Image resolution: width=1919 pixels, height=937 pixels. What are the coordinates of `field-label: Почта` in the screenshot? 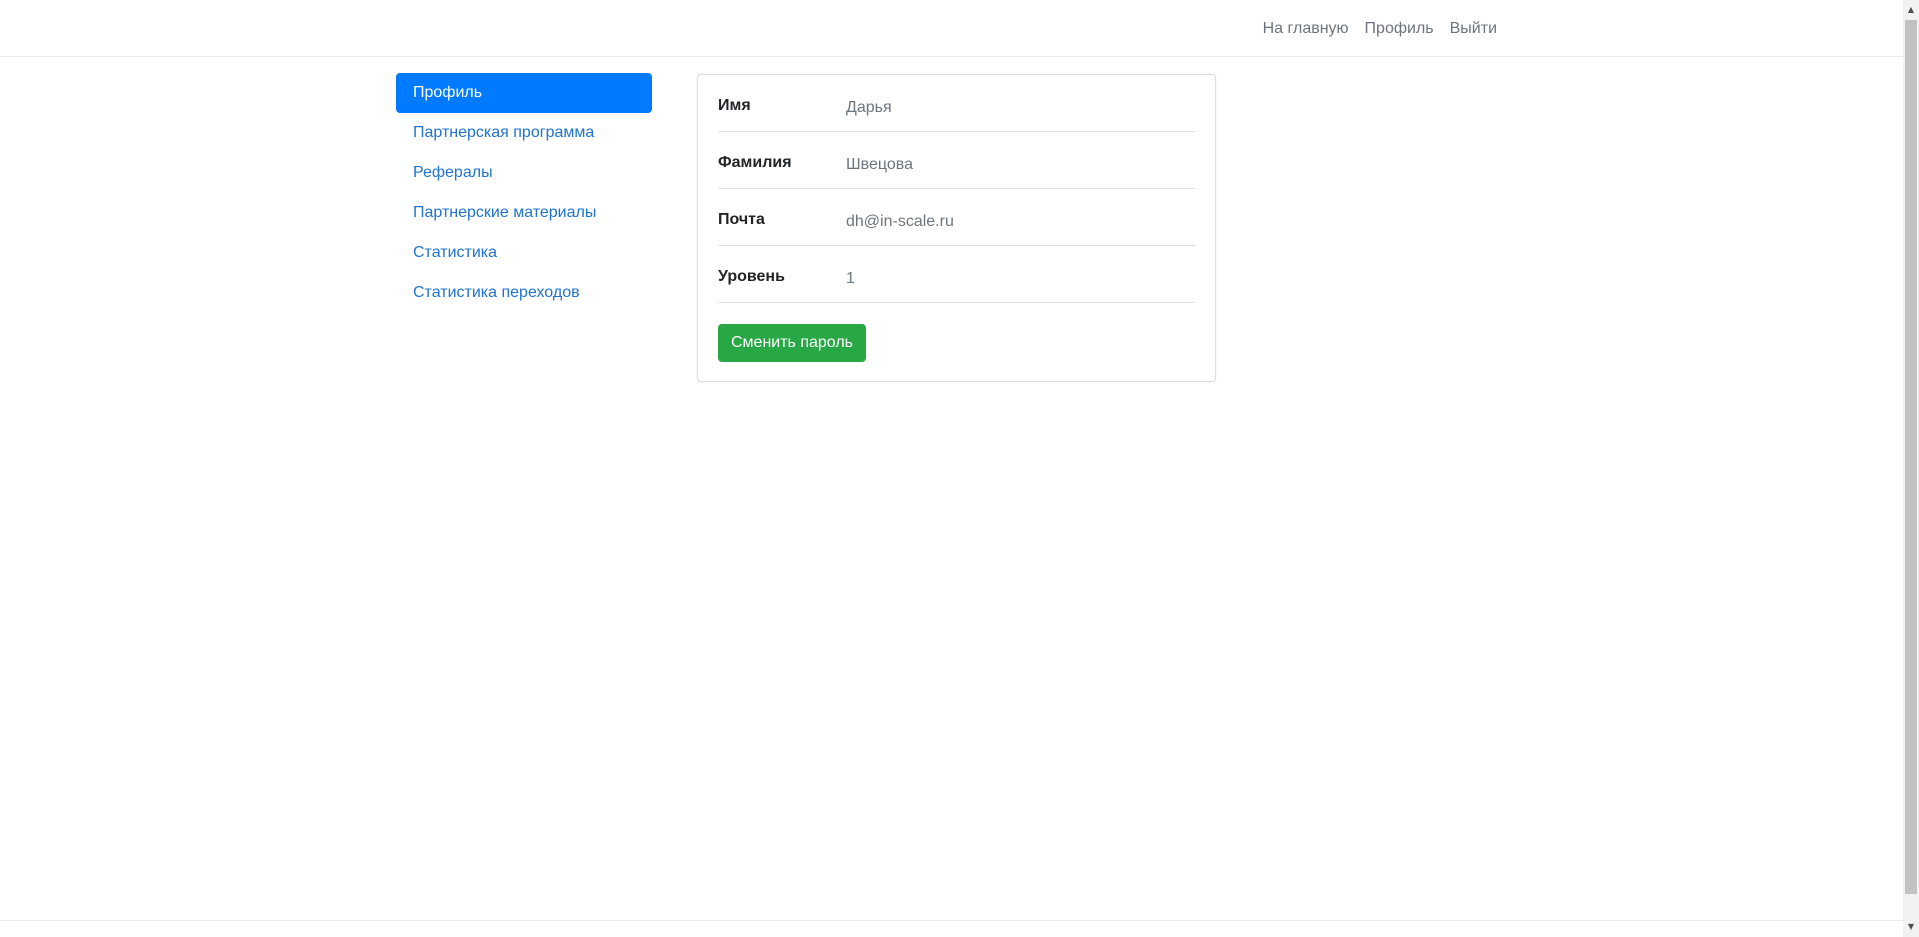 It's located at (741, 219).